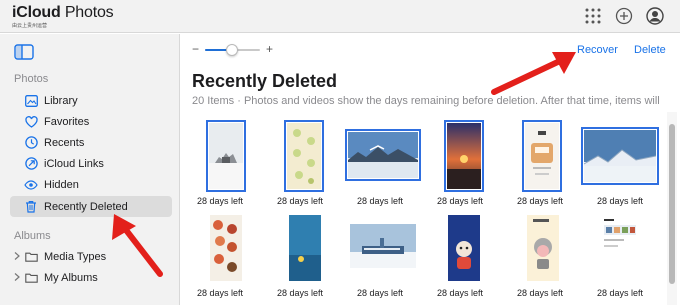 The width and height of the screenshot is (680, 305). I want to click on trash-icon, so click(31, 207).